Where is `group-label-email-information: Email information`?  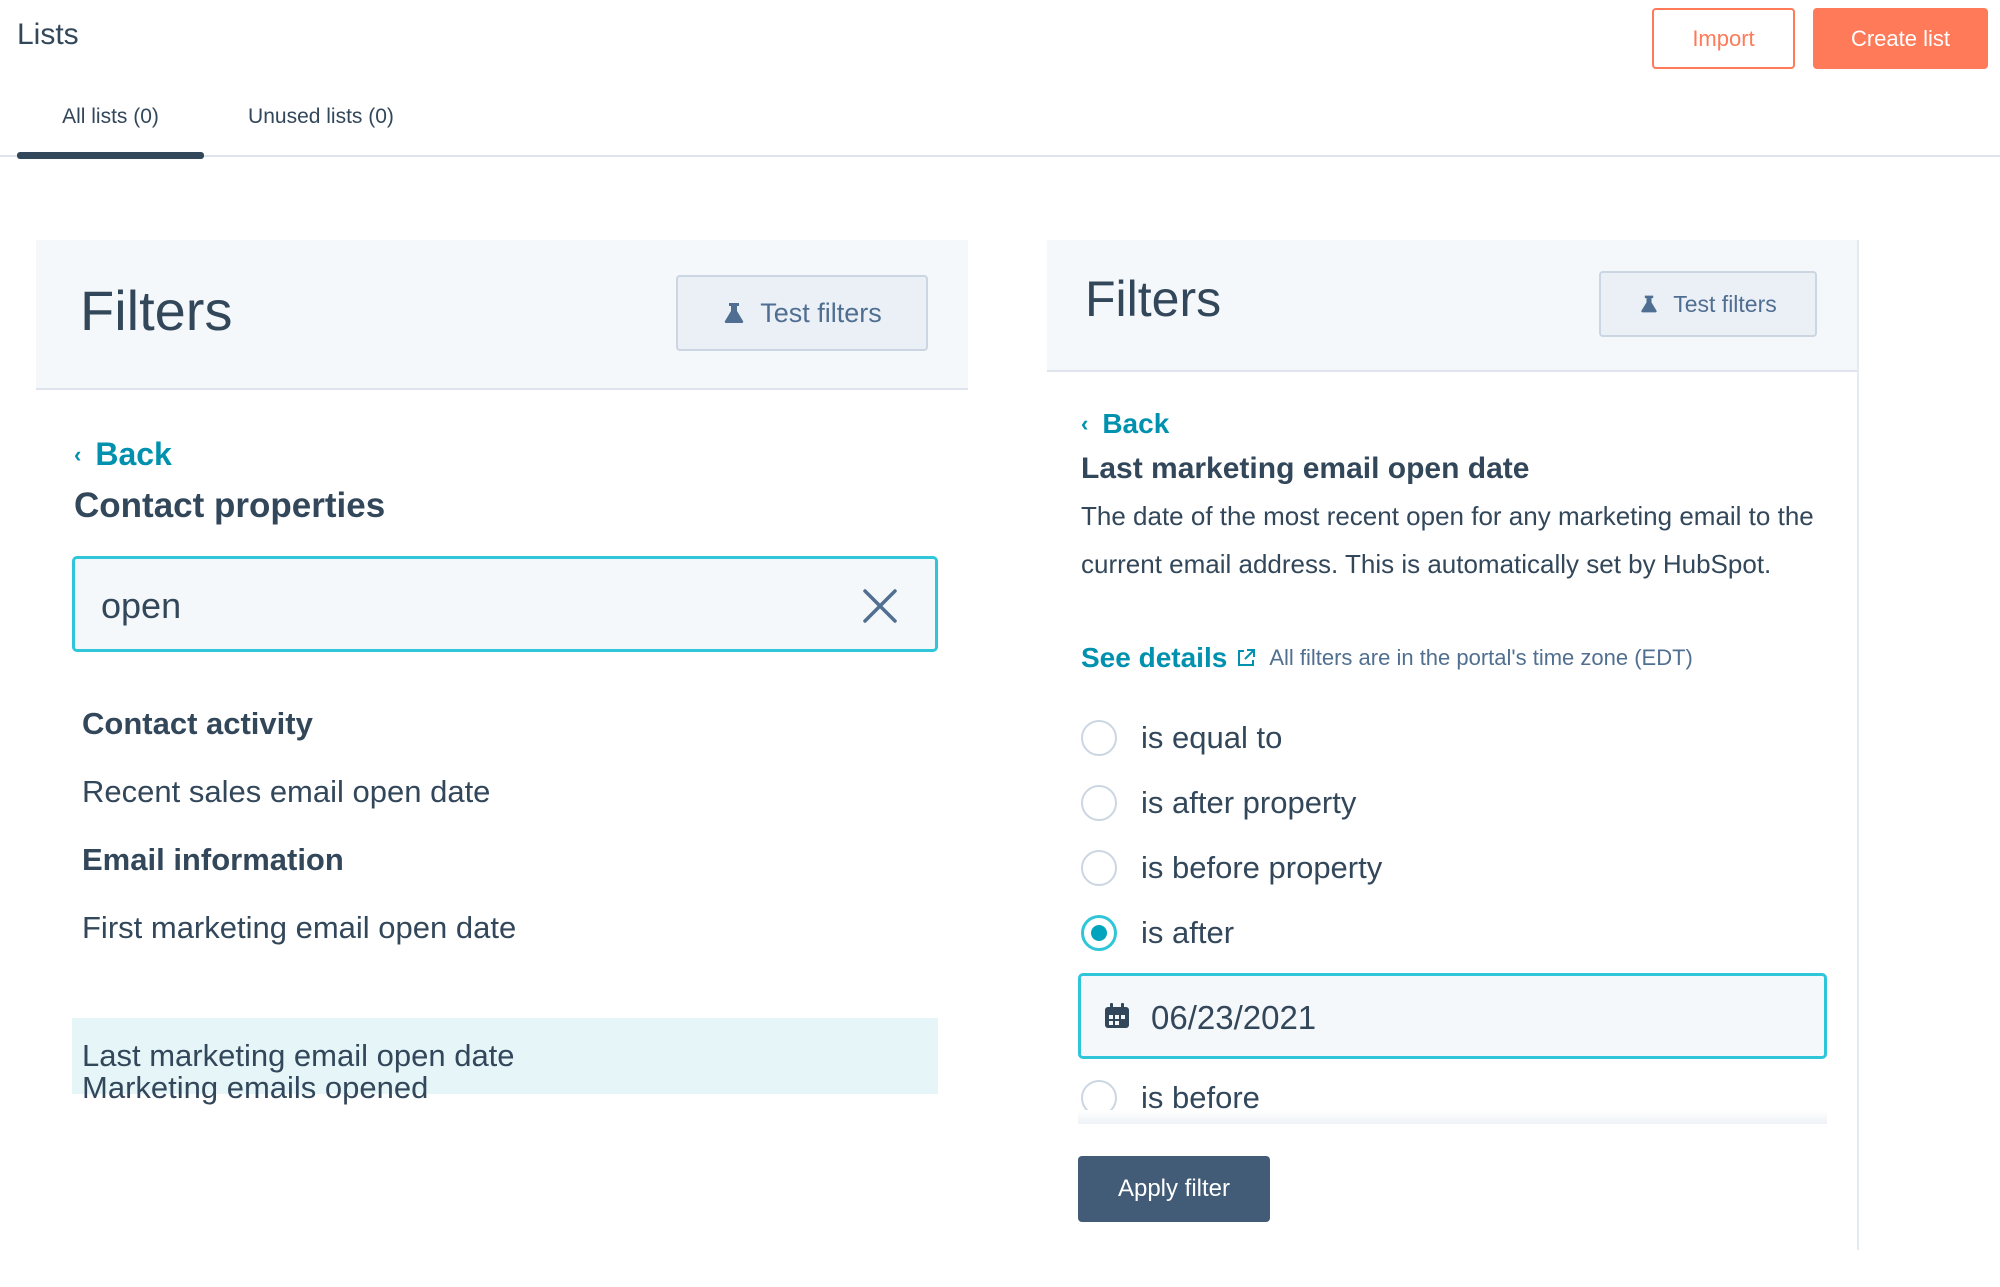
group-label-email-information: Email information is located at coordinates (213, 859).